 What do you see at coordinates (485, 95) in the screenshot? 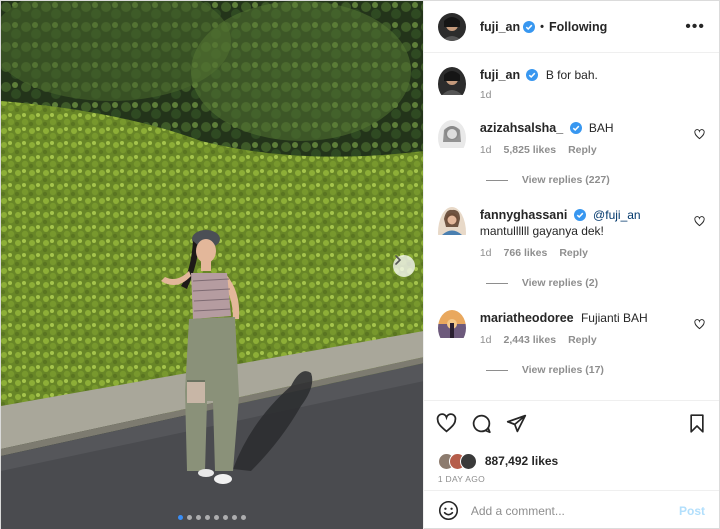
I see `caption-age: 1d` at bounding box center [485, 95].